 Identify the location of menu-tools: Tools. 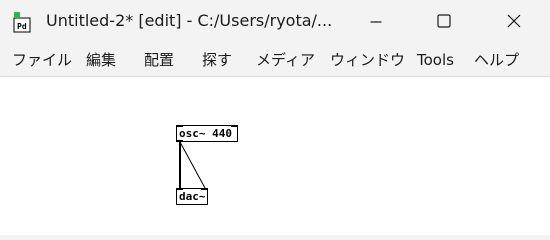
(435, 60).